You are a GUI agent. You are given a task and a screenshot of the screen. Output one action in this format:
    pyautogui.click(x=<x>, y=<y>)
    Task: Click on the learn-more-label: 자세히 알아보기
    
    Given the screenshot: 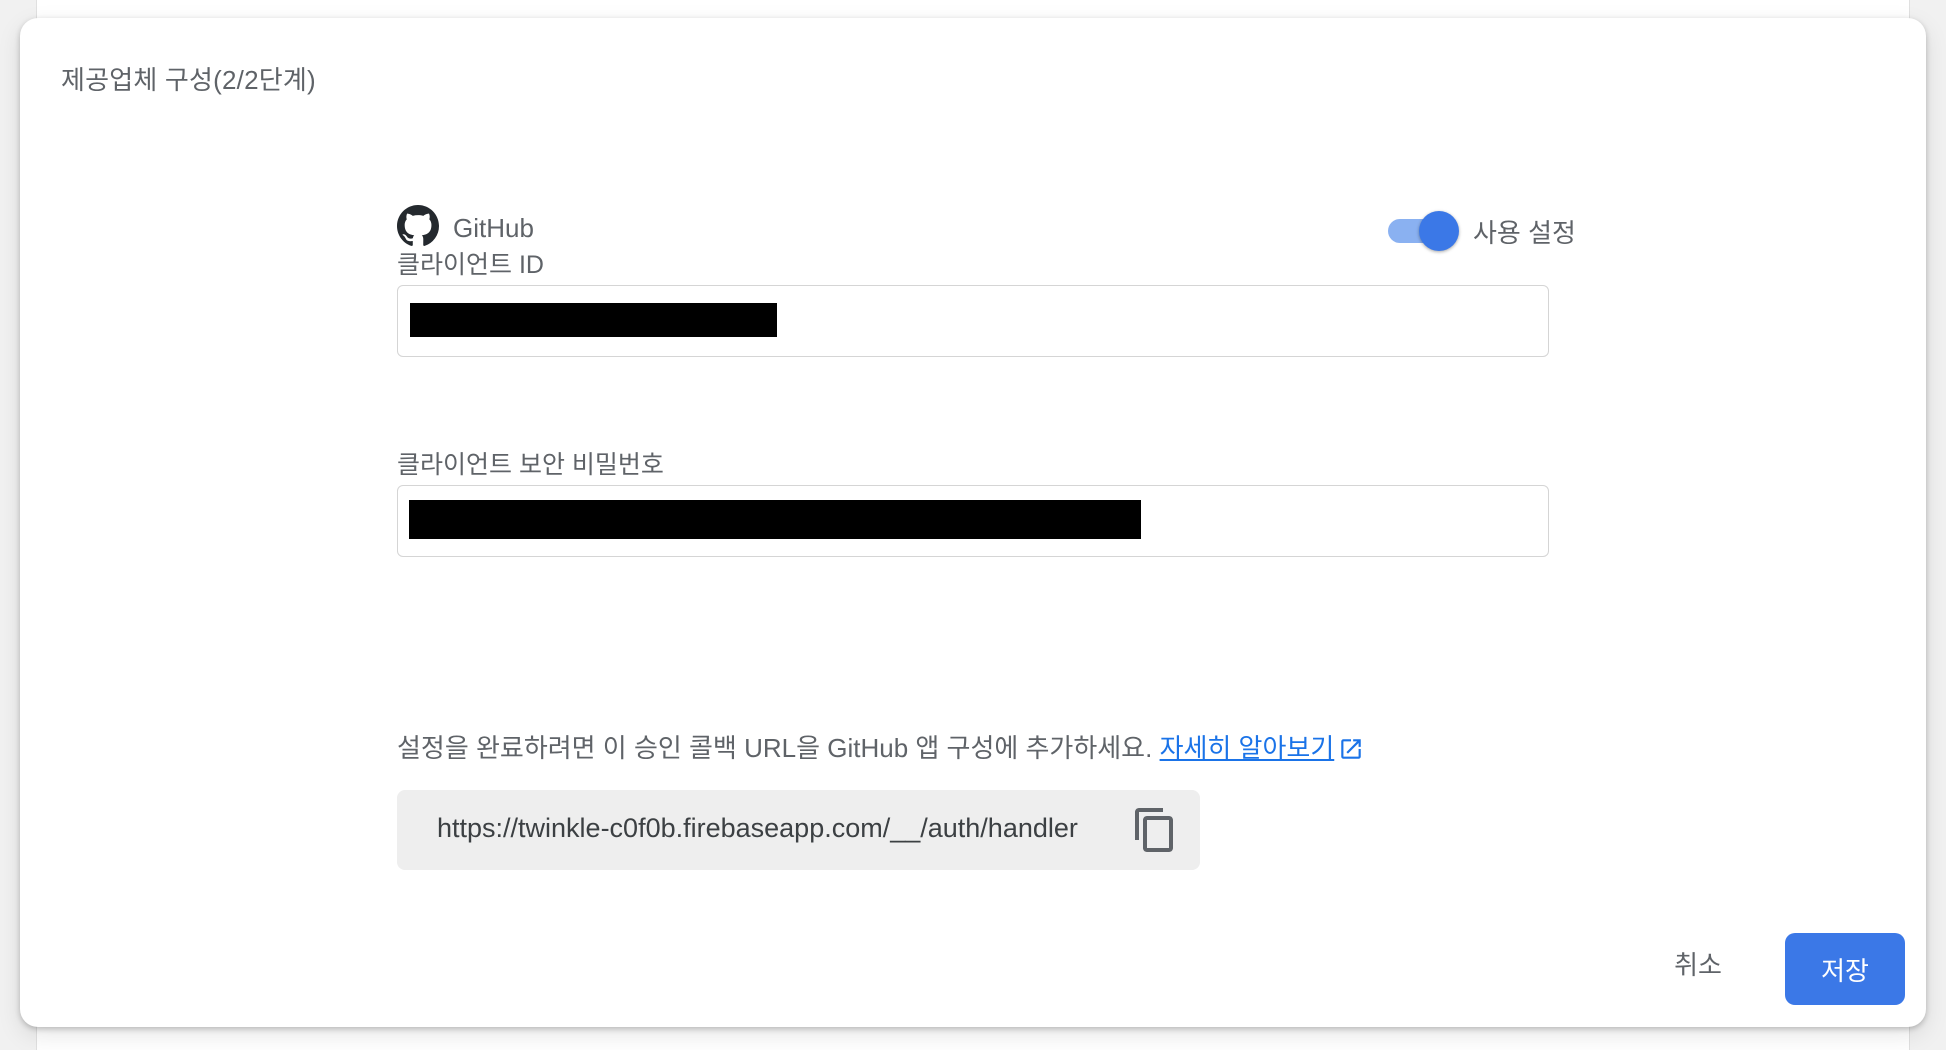 What is the action you would take?
    pyautogui.click(x=1247, y=748)
    